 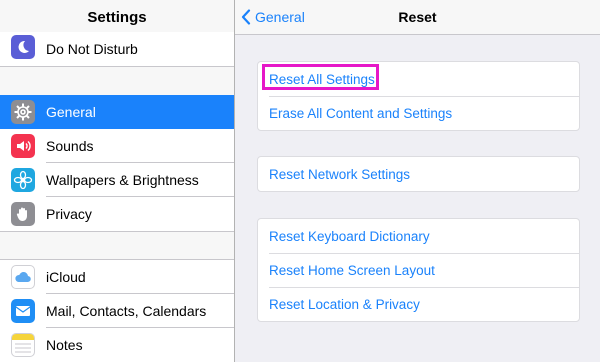 What do you see at coordinates (417, 17) in the screenshot?
I see `nav-bar: General Reset` at bounding box center [417, 17].